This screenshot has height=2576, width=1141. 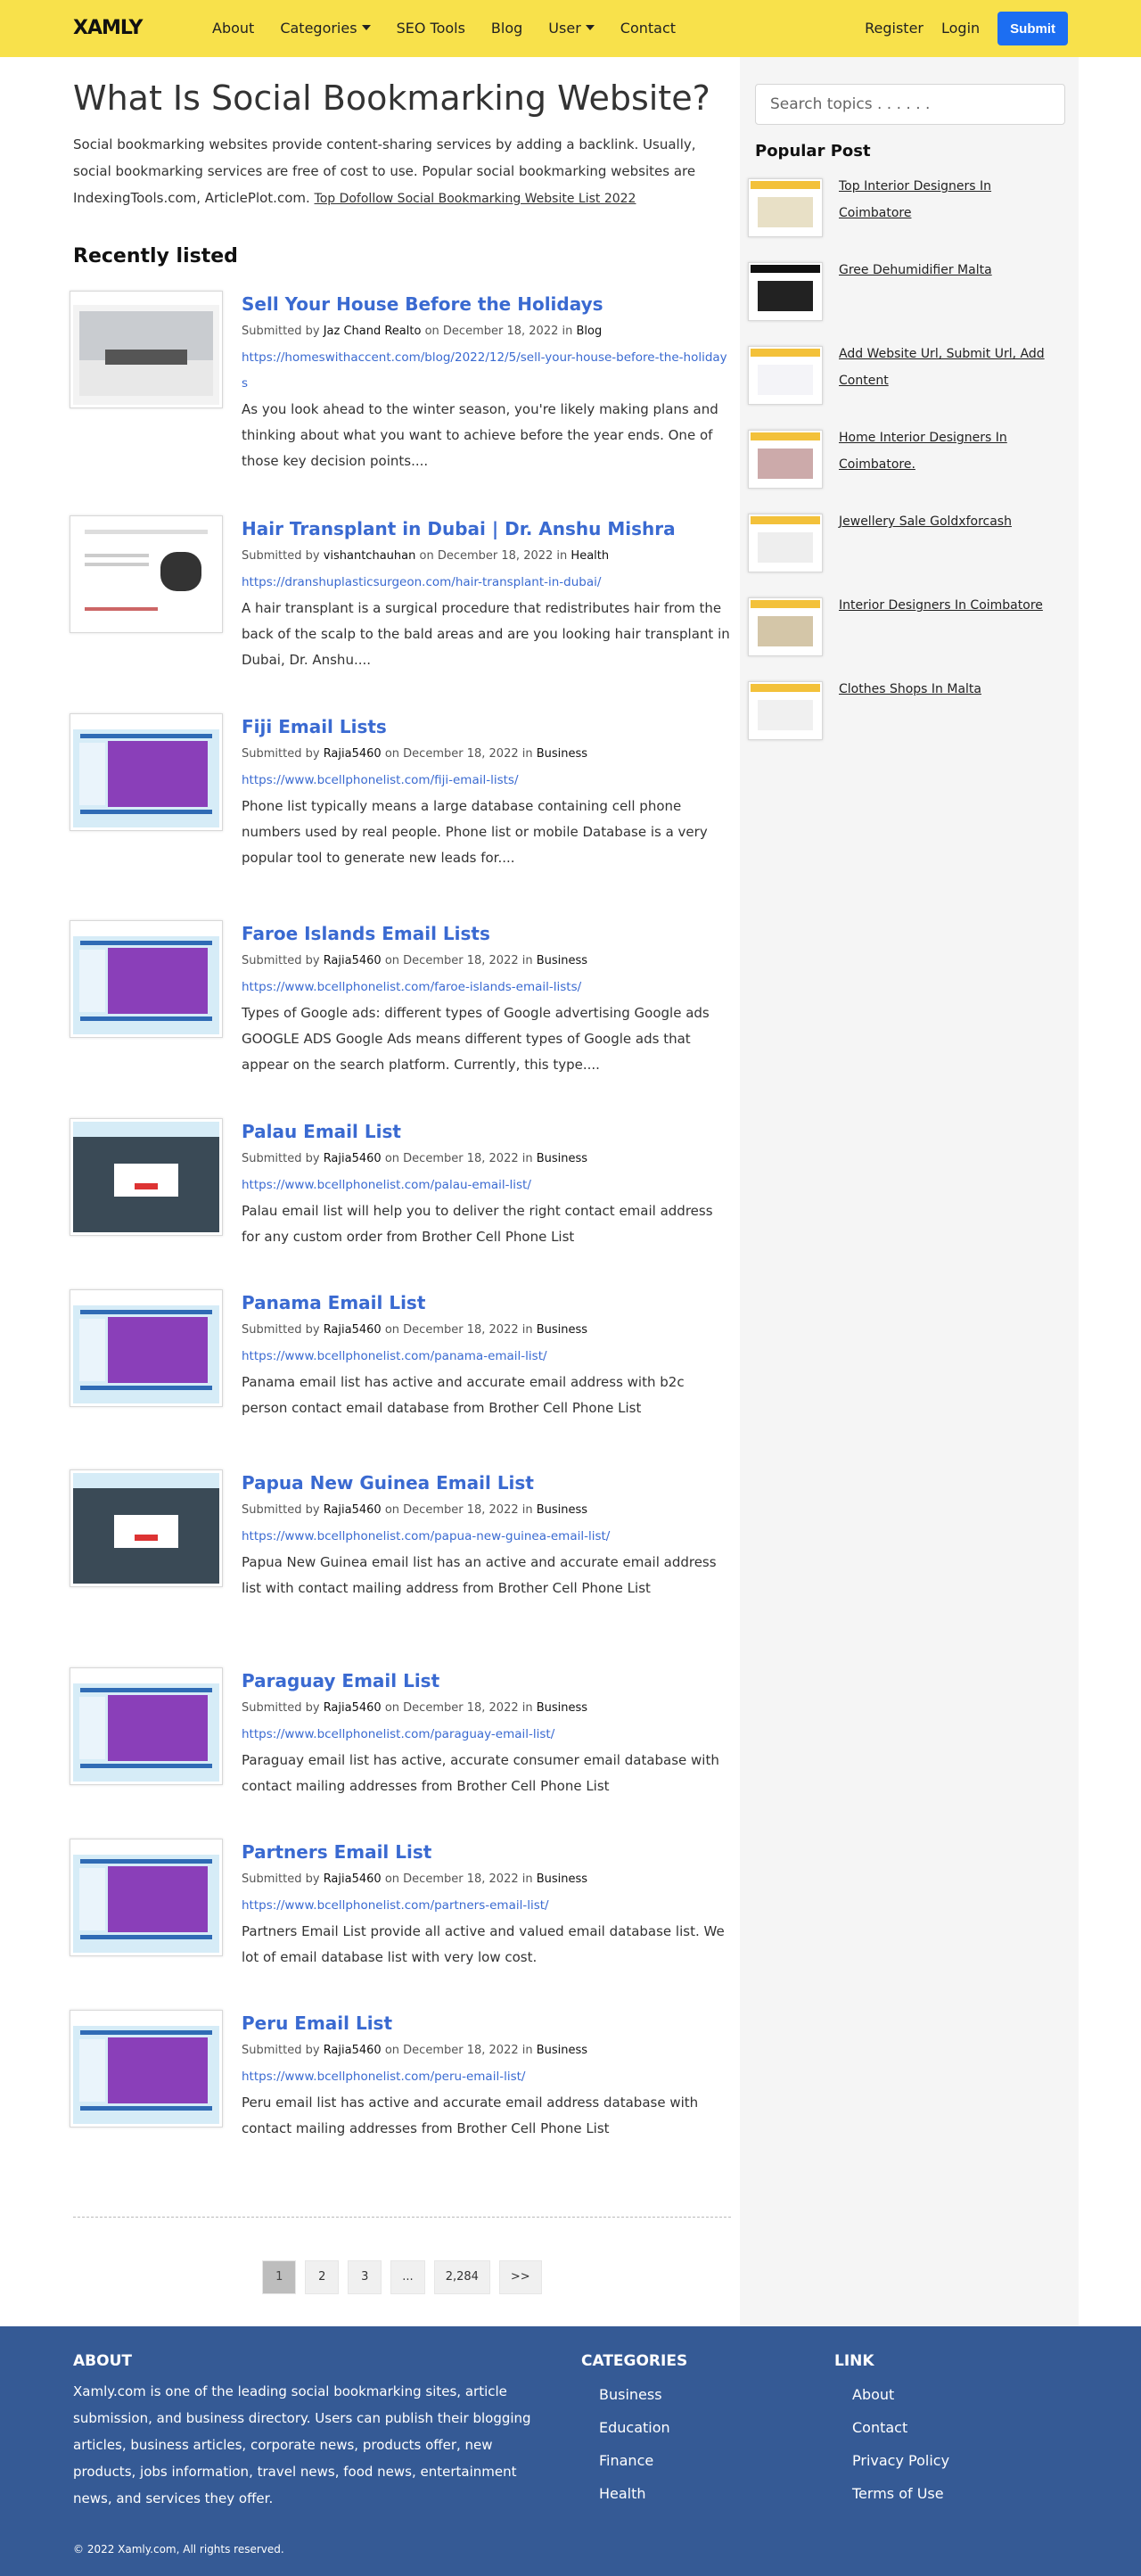 I want to click on nav-blog: Blog, so click(x=506, y=29).